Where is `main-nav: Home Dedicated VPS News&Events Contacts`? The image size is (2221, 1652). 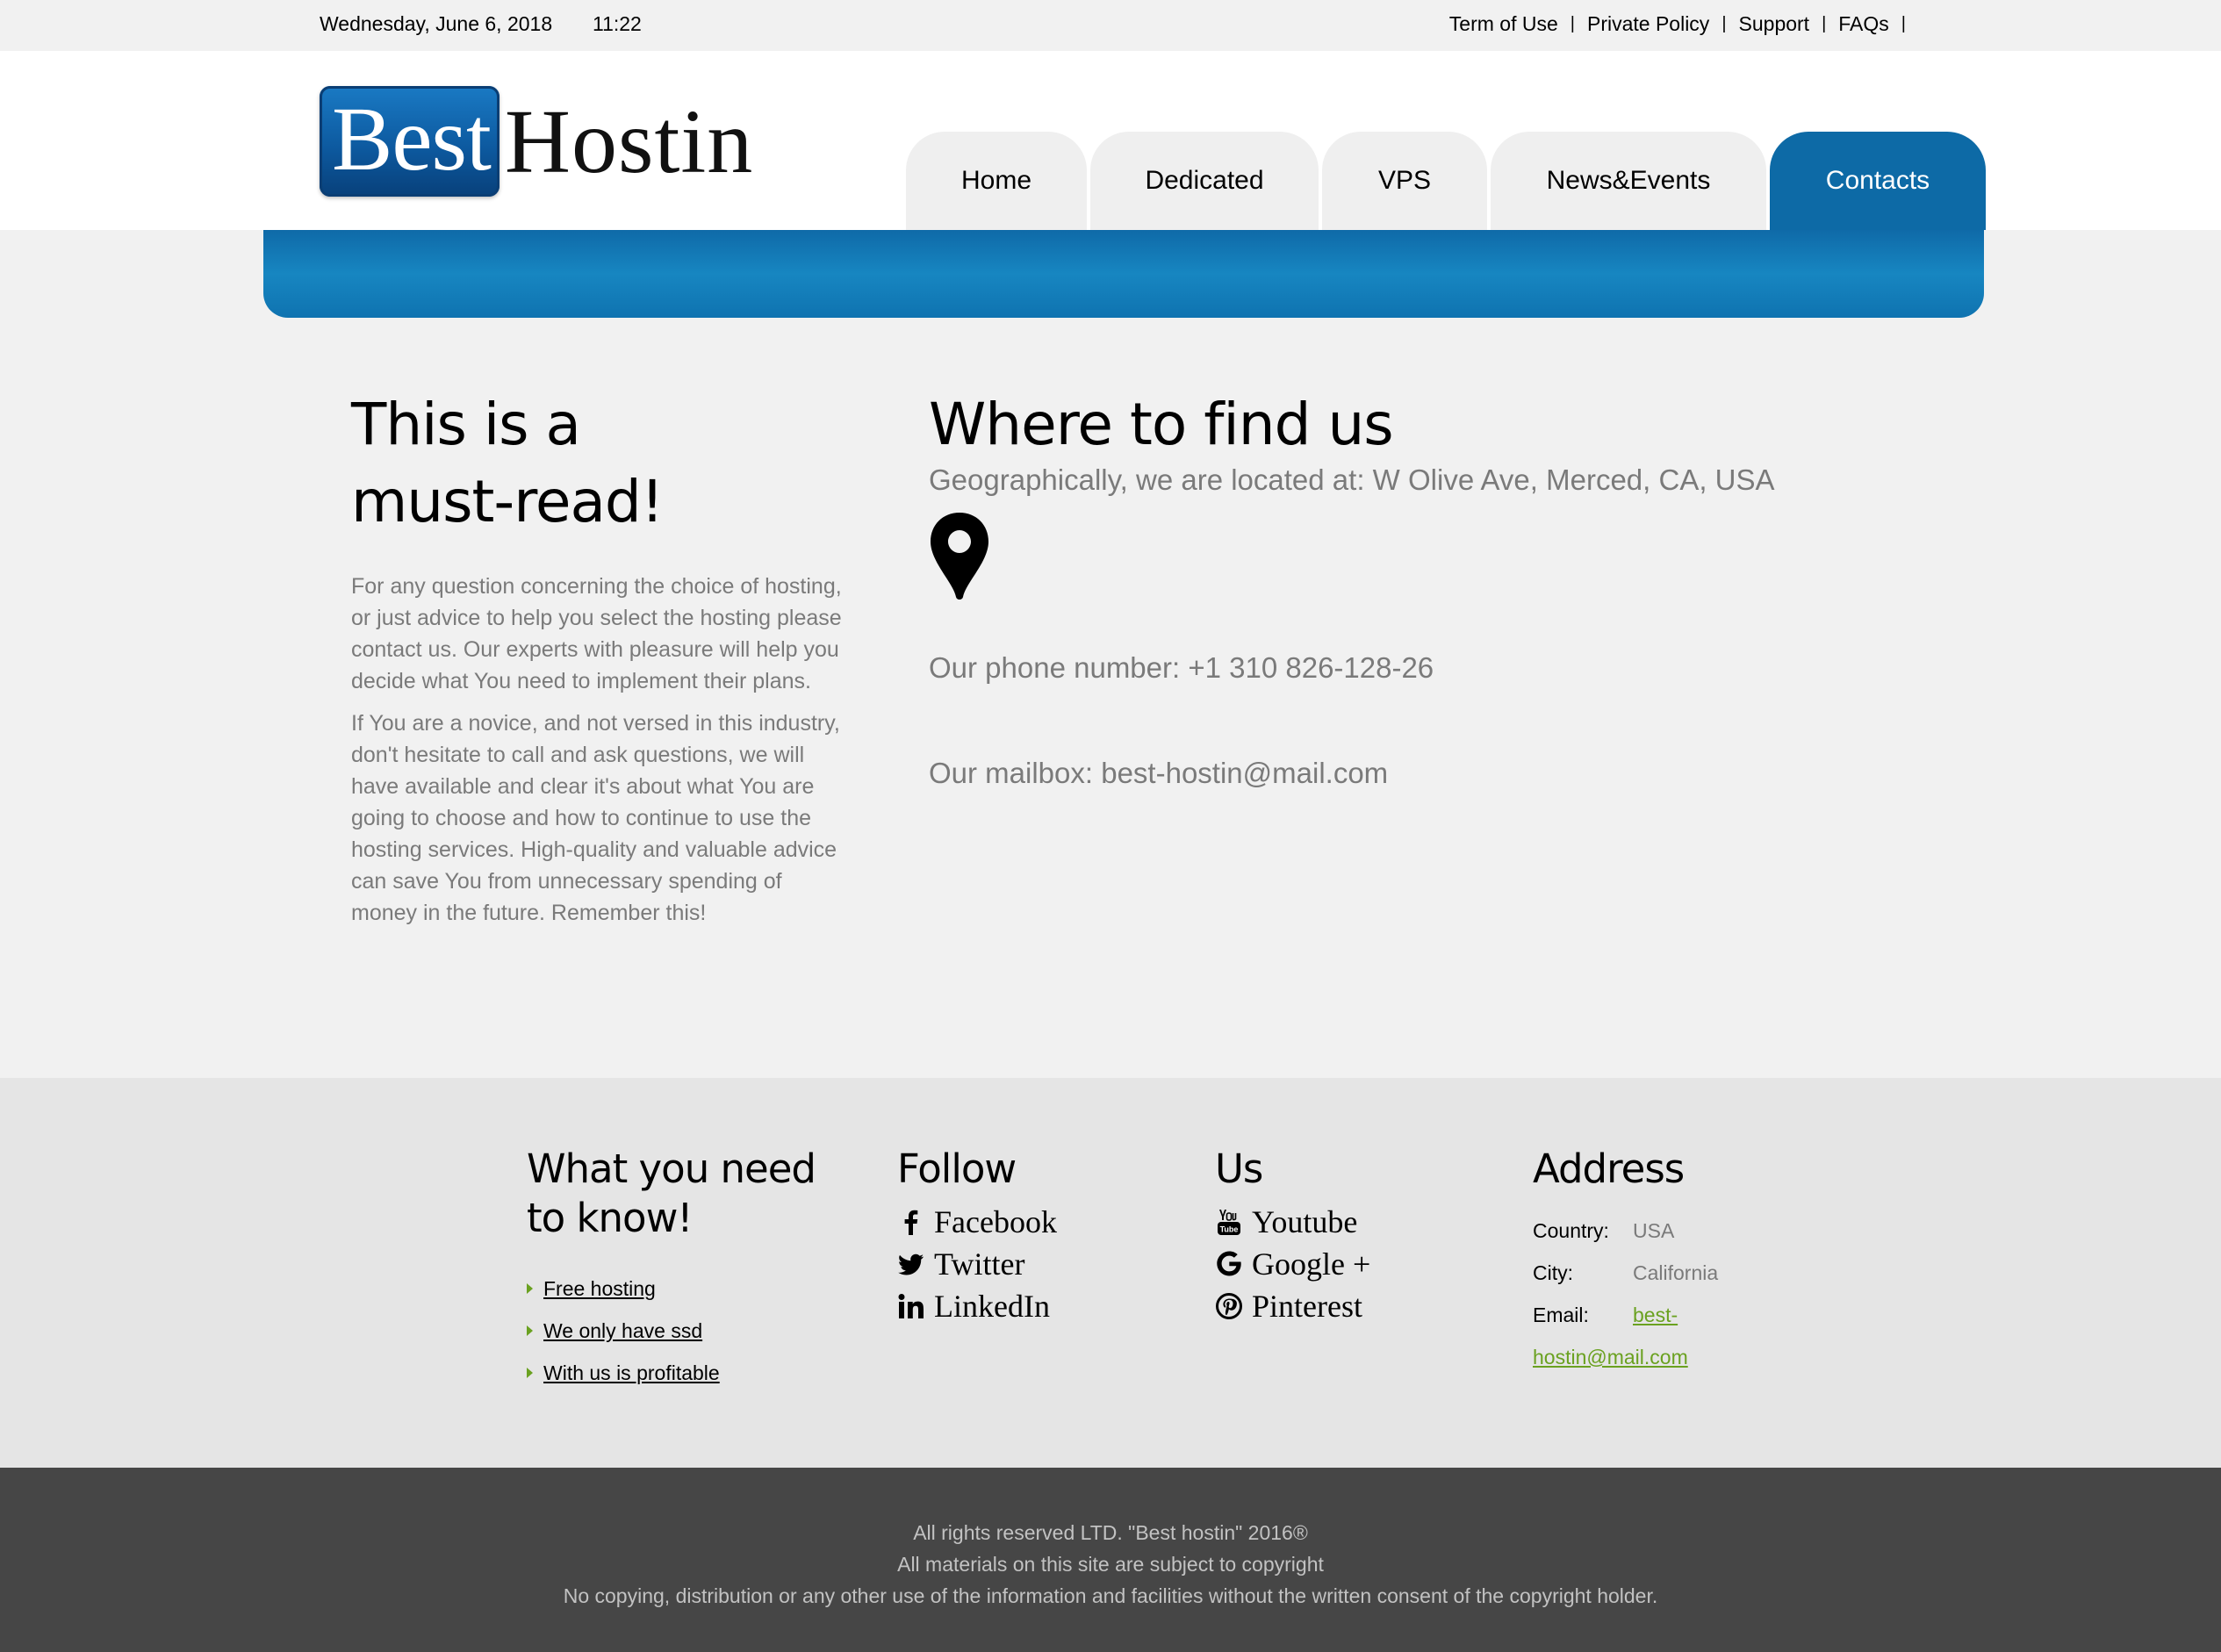
main-nav: Home Dedicated VPS News&Events Contacts is located at coordinates (1448, 181).